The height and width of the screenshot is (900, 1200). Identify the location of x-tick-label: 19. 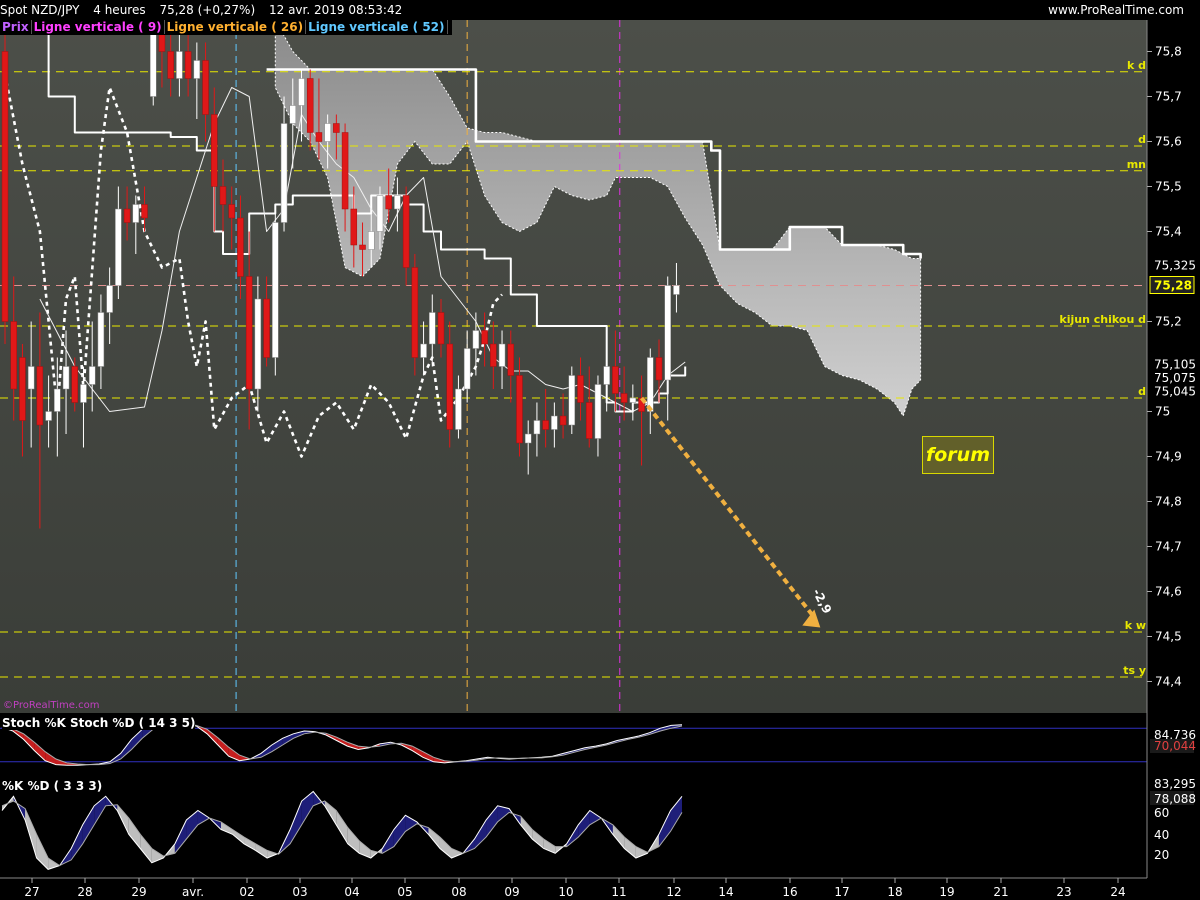
(946, 892).